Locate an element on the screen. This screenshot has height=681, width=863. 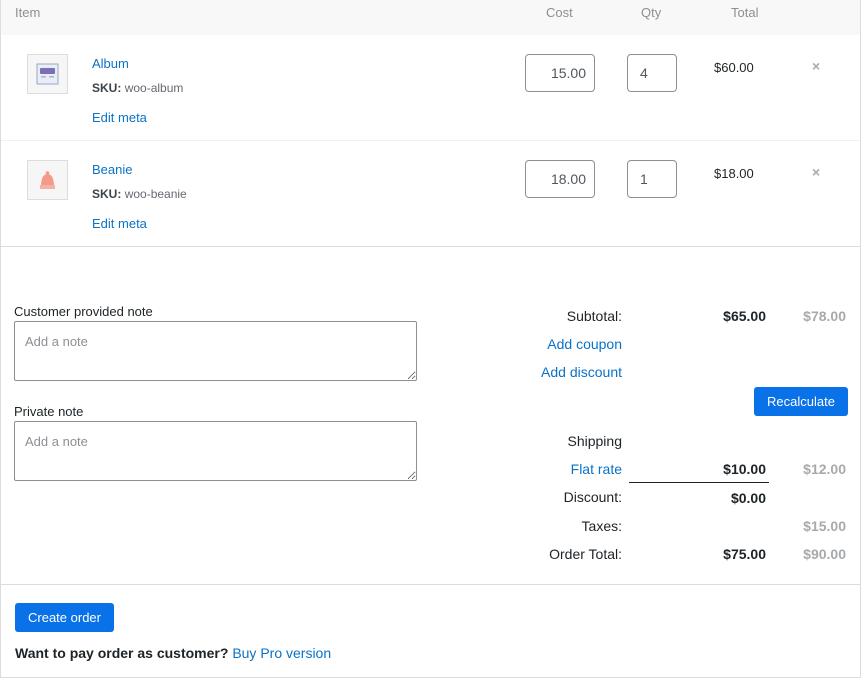
product-thumbnail-album is located at coordinates (47, 74).